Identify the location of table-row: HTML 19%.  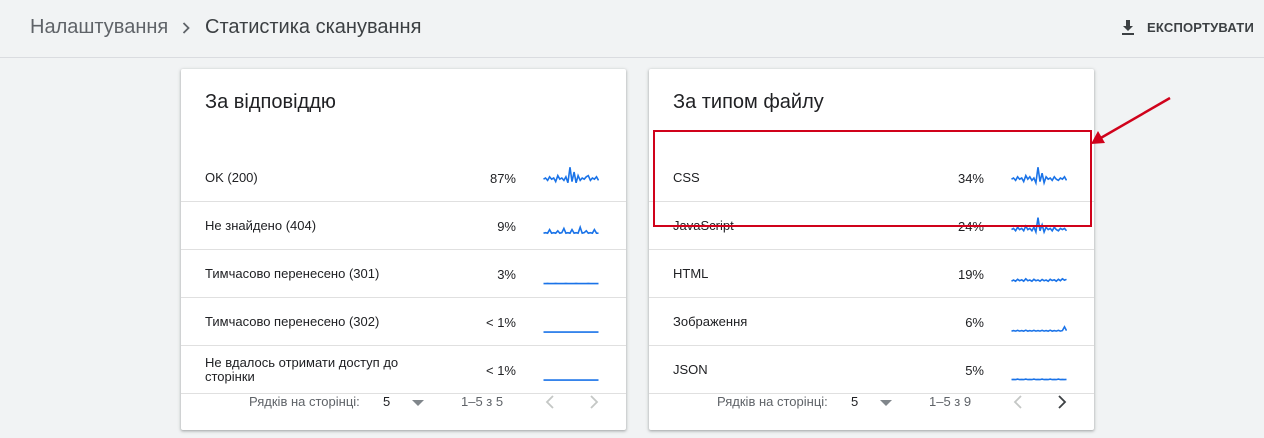
(871, 274).